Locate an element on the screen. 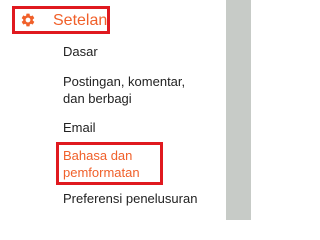 Image resolution: width=320 pixels, height=240 pixels. menu-item-dasar: Dasar is located at coordinates (80, 51).